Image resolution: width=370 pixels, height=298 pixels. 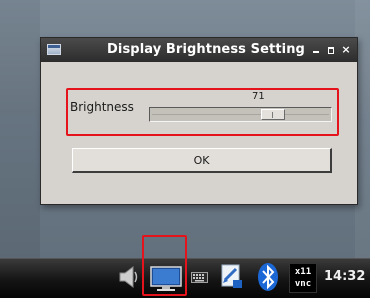 What do you see at coordinates (240, 114) in the screenshot?
I see `brightness-slider` at bounding box center [240, 114].